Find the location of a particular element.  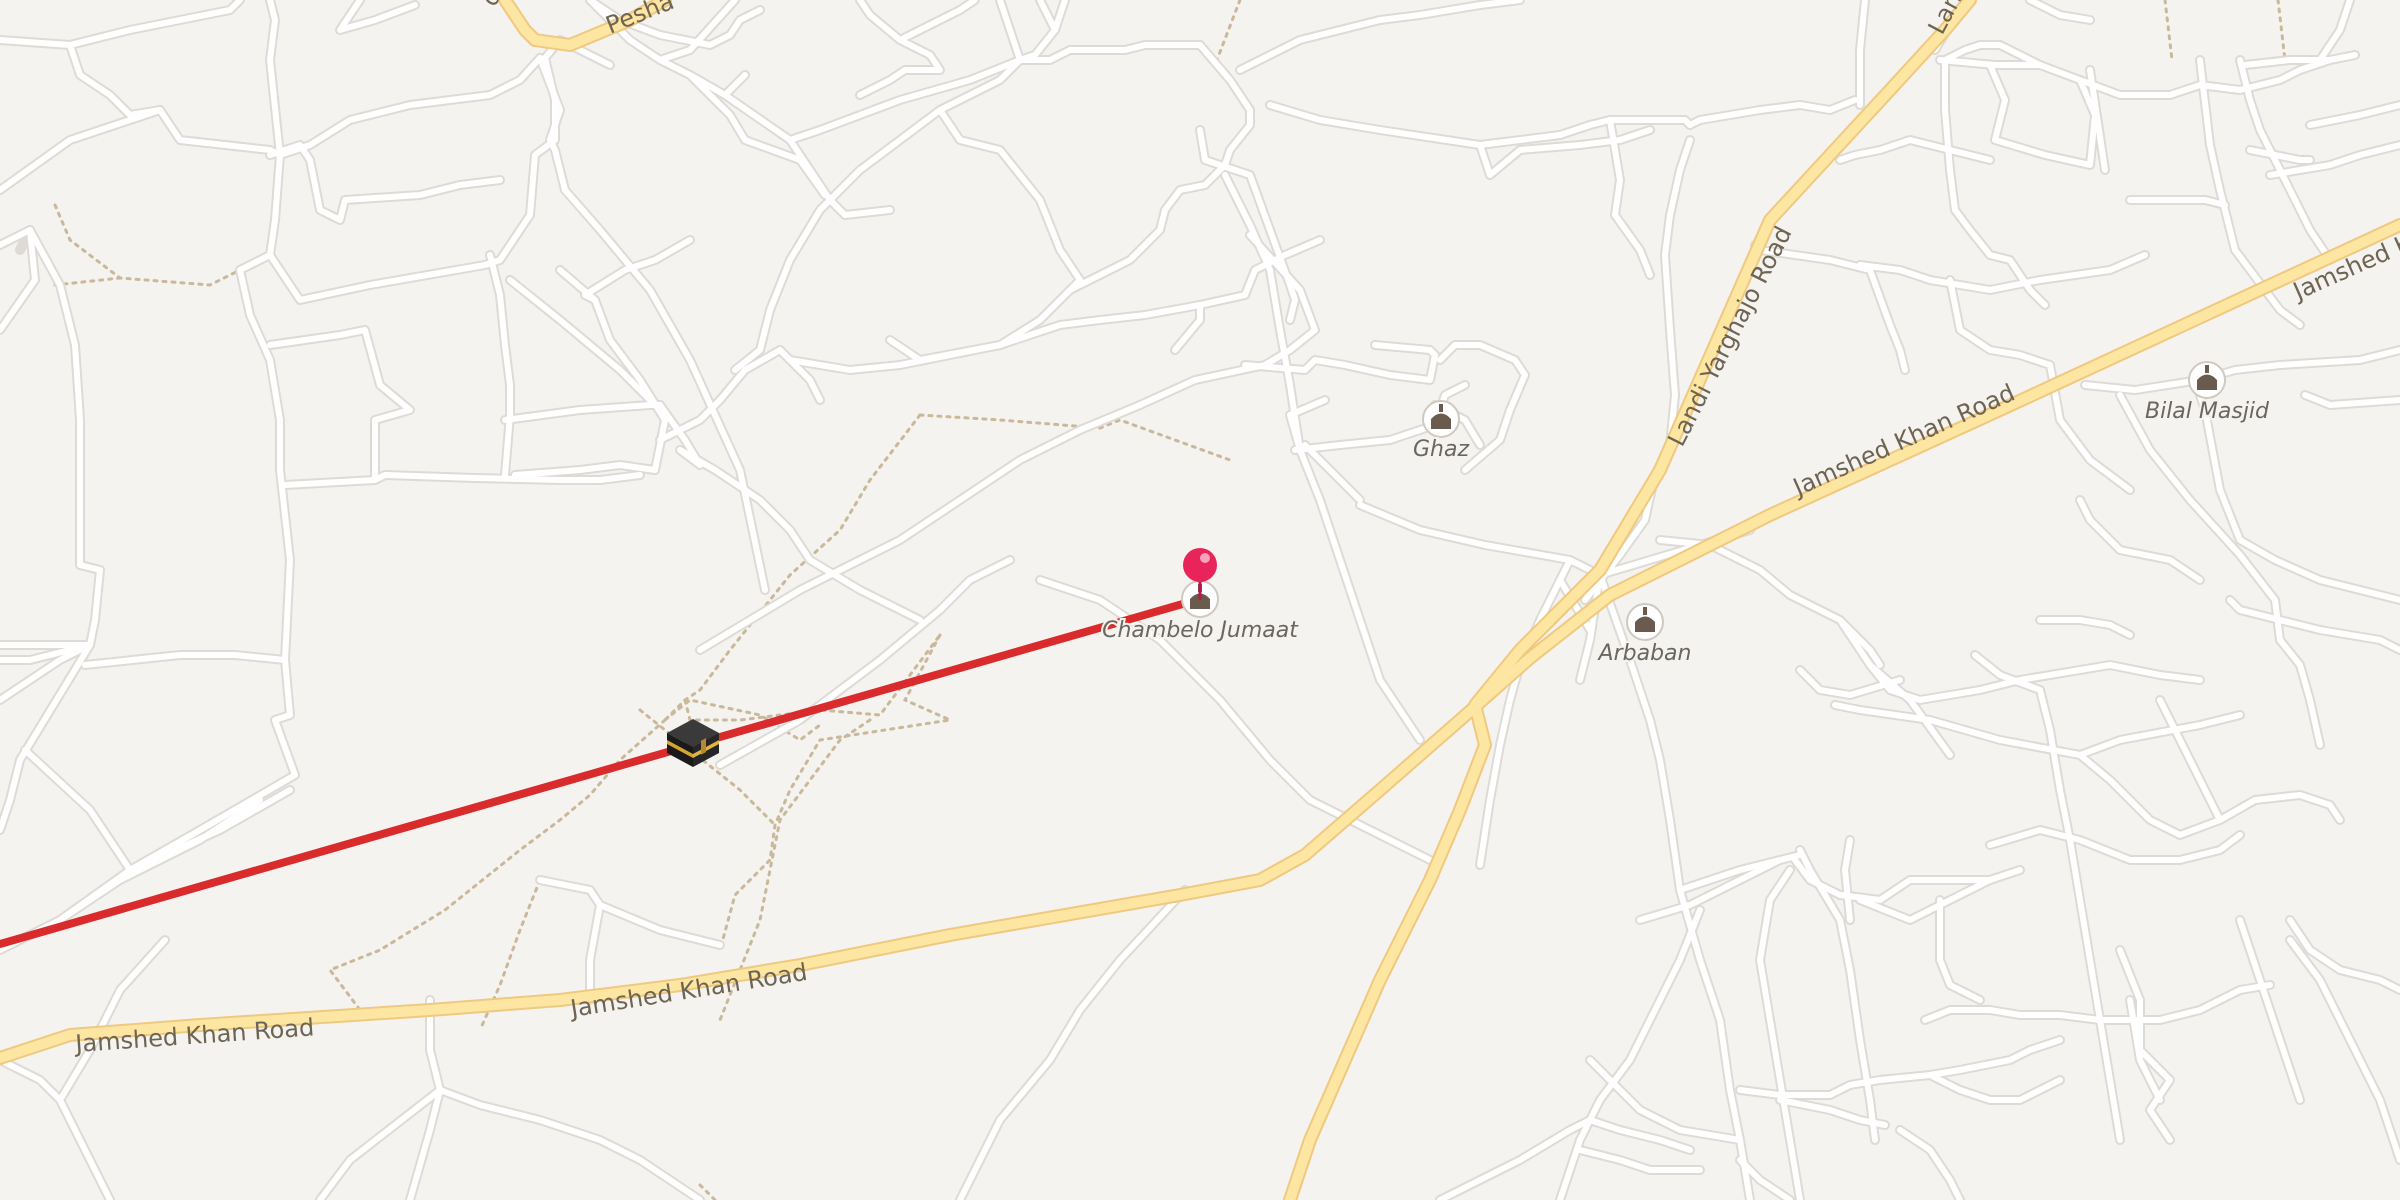

kaaba-icon is located at coordinates (693, 743).